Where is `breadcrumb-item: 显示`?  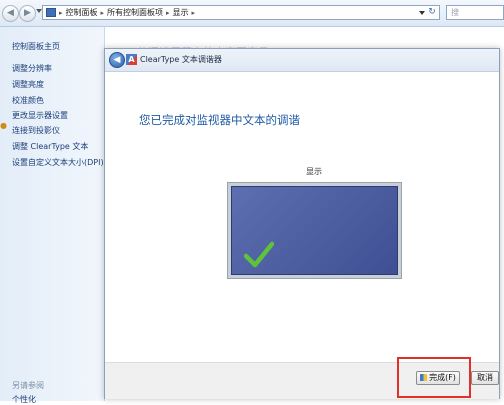
breadcrumb-item: 显示 is located at coordinates (181, 13).